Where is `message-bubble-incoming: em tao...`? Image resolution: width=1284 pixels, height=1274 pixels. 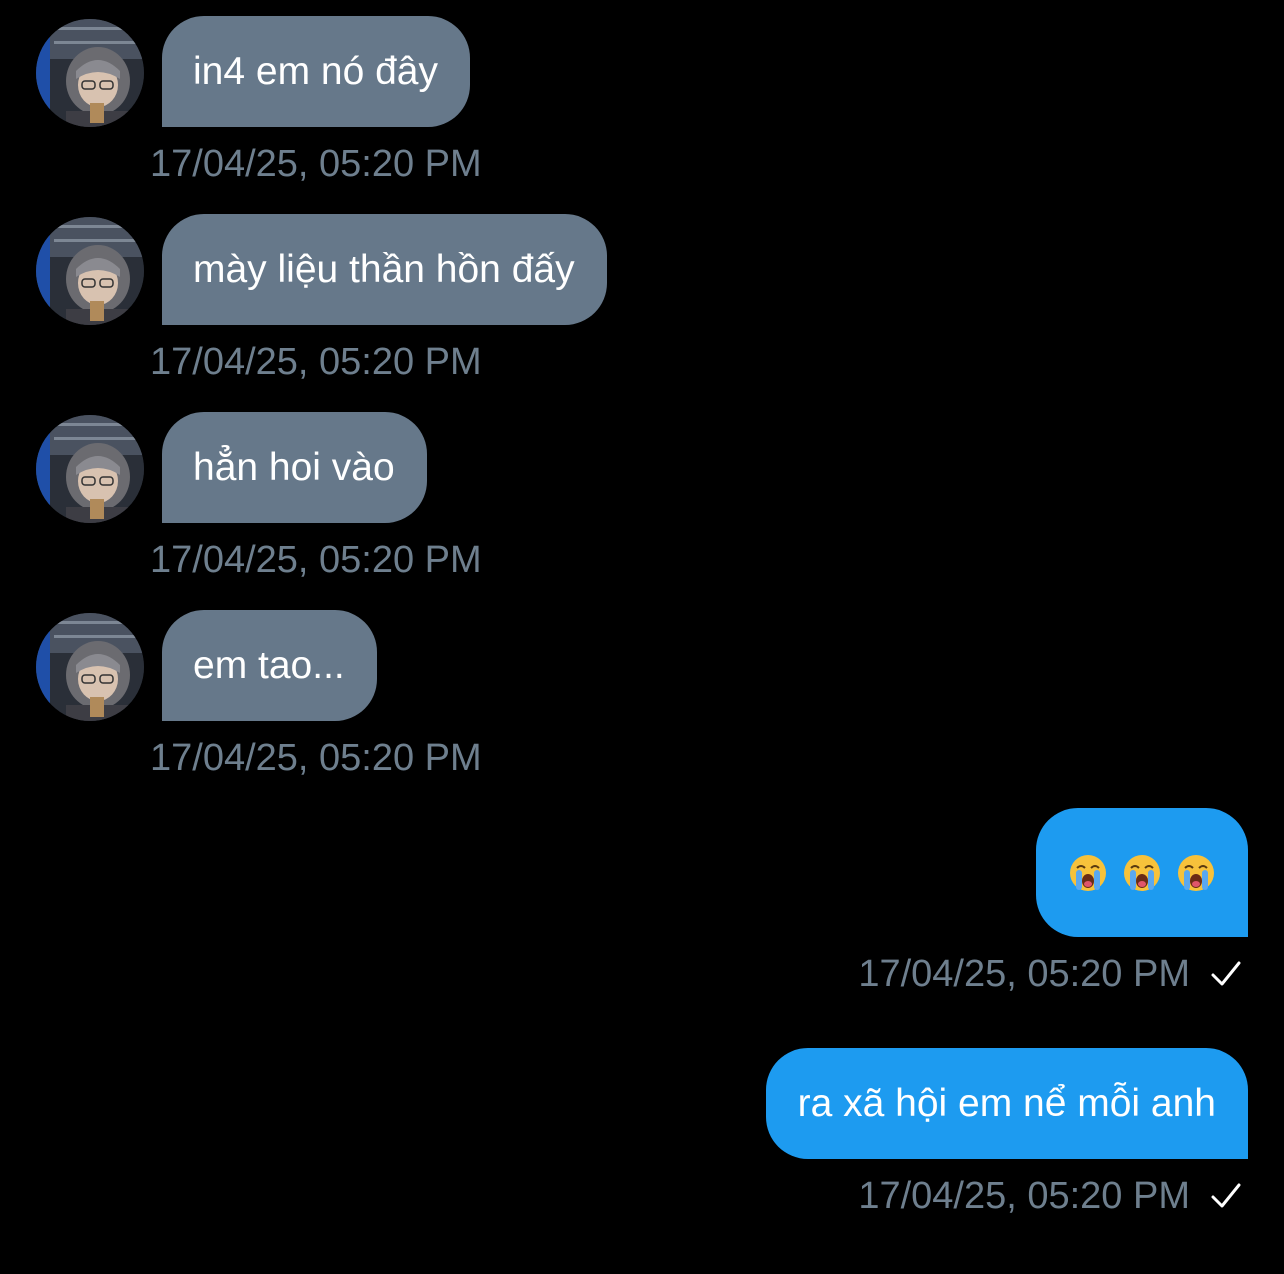
message-bubble-incoming: em tao... is located at coordinates (269, 665).